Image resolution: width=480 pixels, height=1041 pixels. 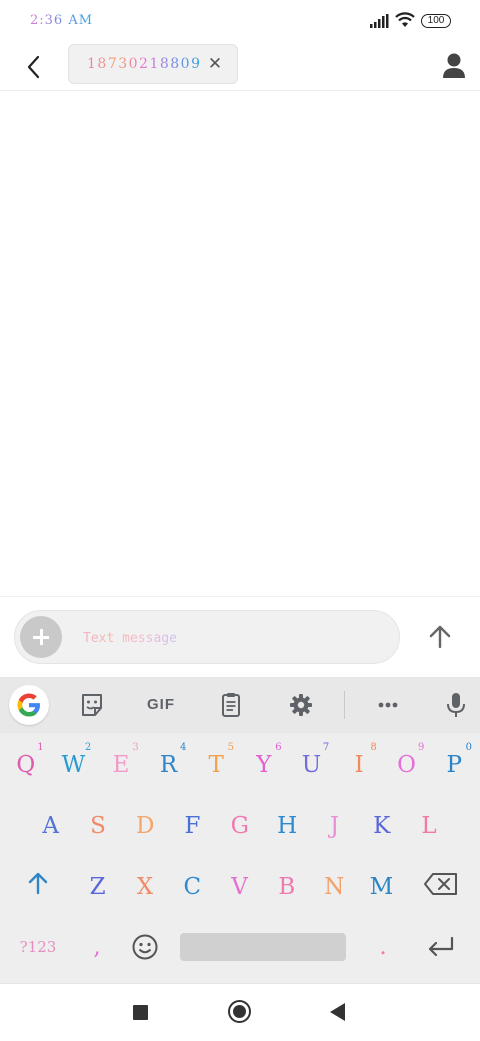 I want to click on toolbar-divider, so click(x=344, y=705).